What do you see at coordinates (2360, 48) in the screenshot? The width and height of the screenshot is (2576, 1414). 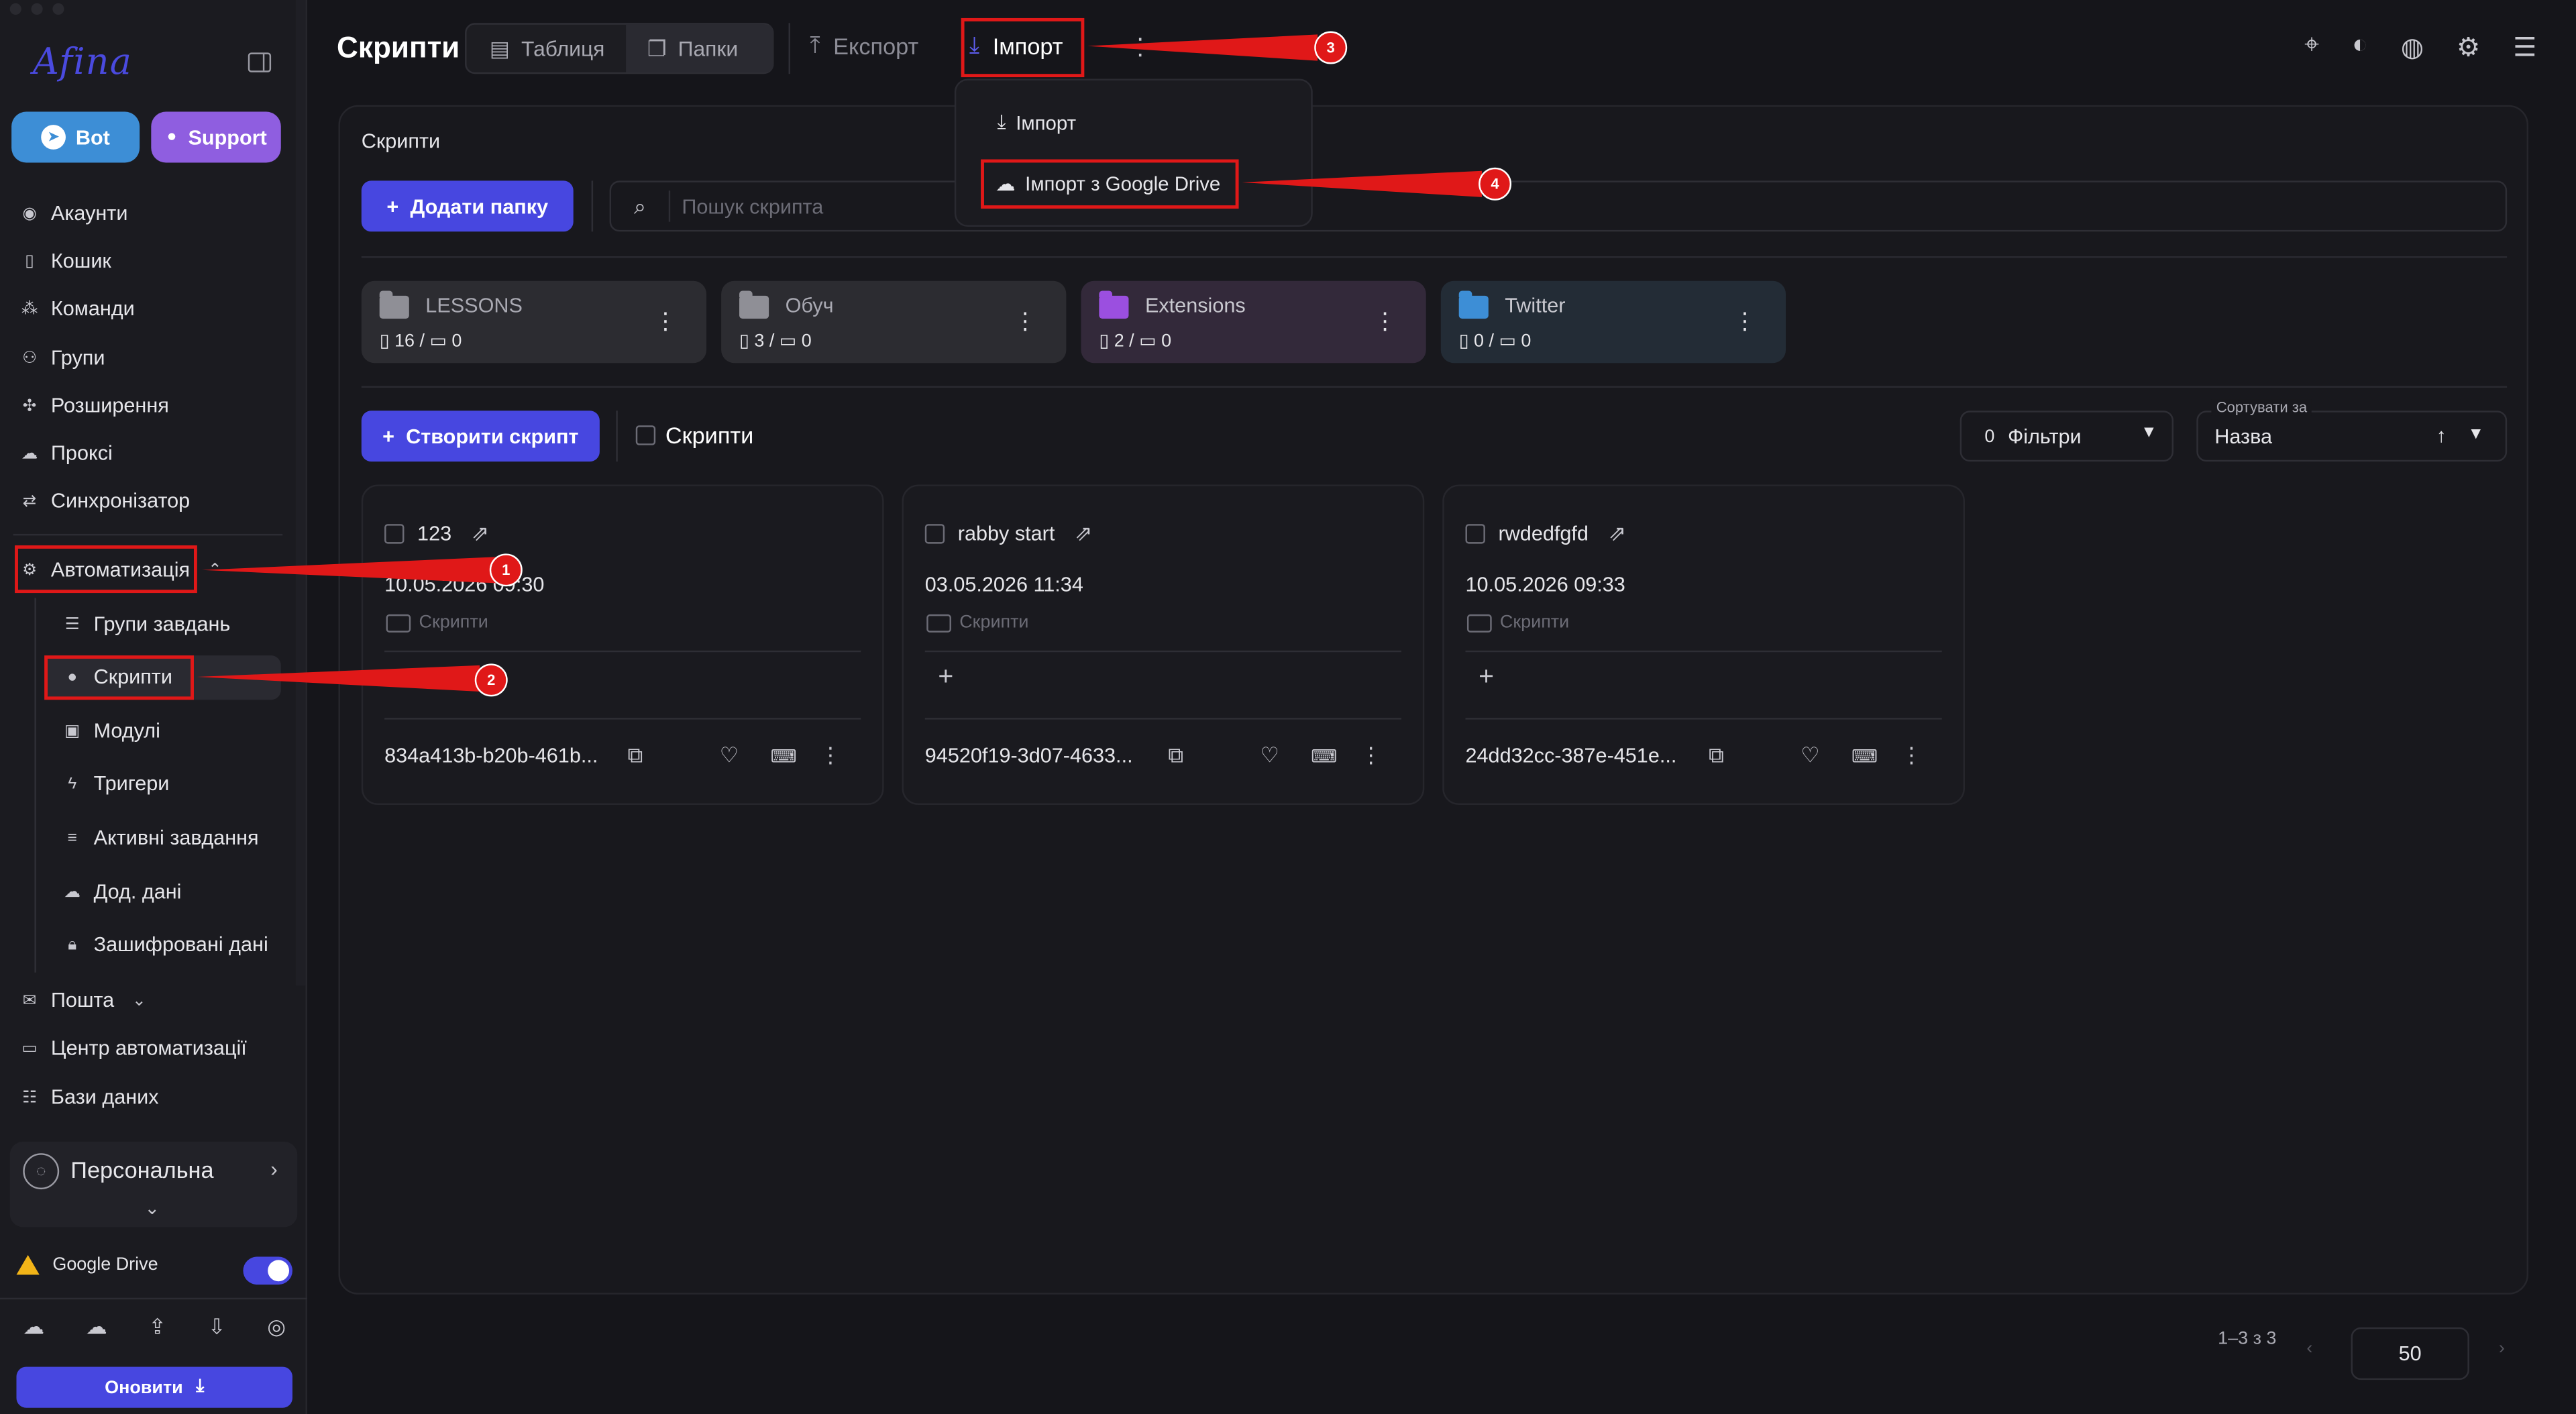 I see `theme-icon: ◐` at bounding box center [2360, 48].